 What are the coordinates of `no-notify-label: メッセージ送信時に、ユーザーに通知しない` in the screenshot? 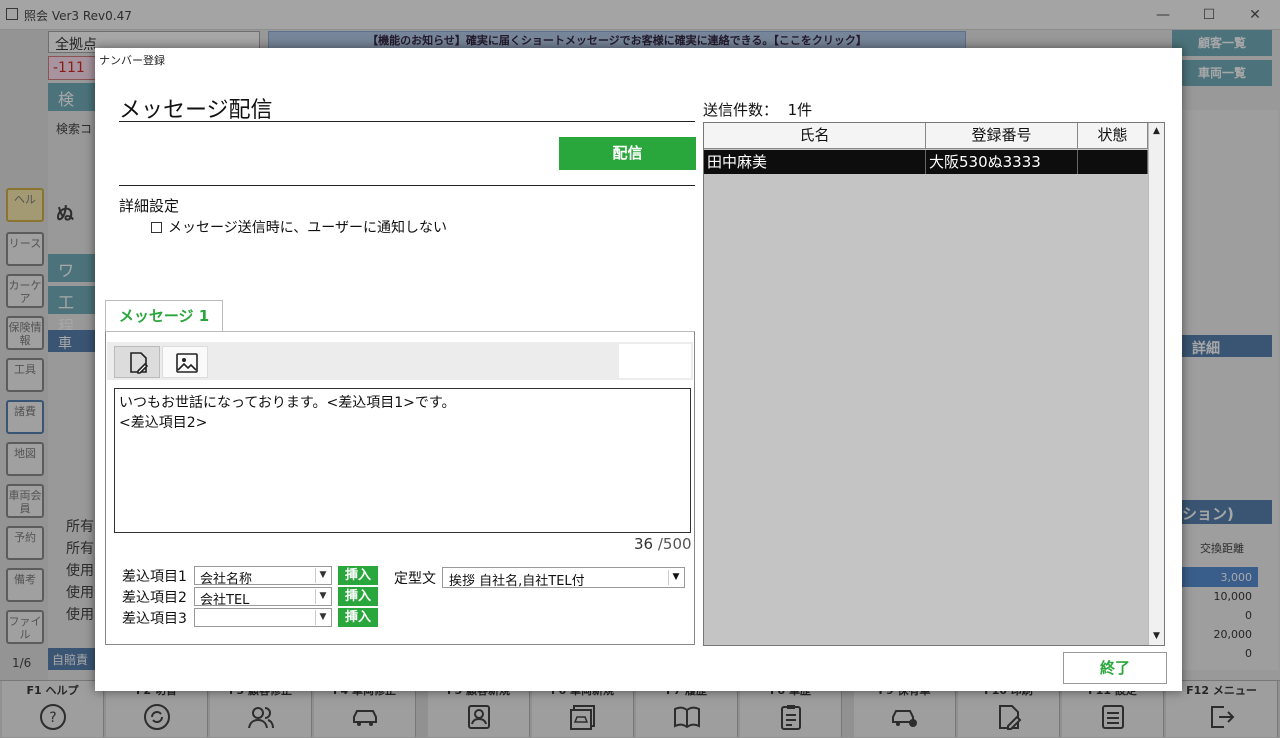 It's located at (308, 228).